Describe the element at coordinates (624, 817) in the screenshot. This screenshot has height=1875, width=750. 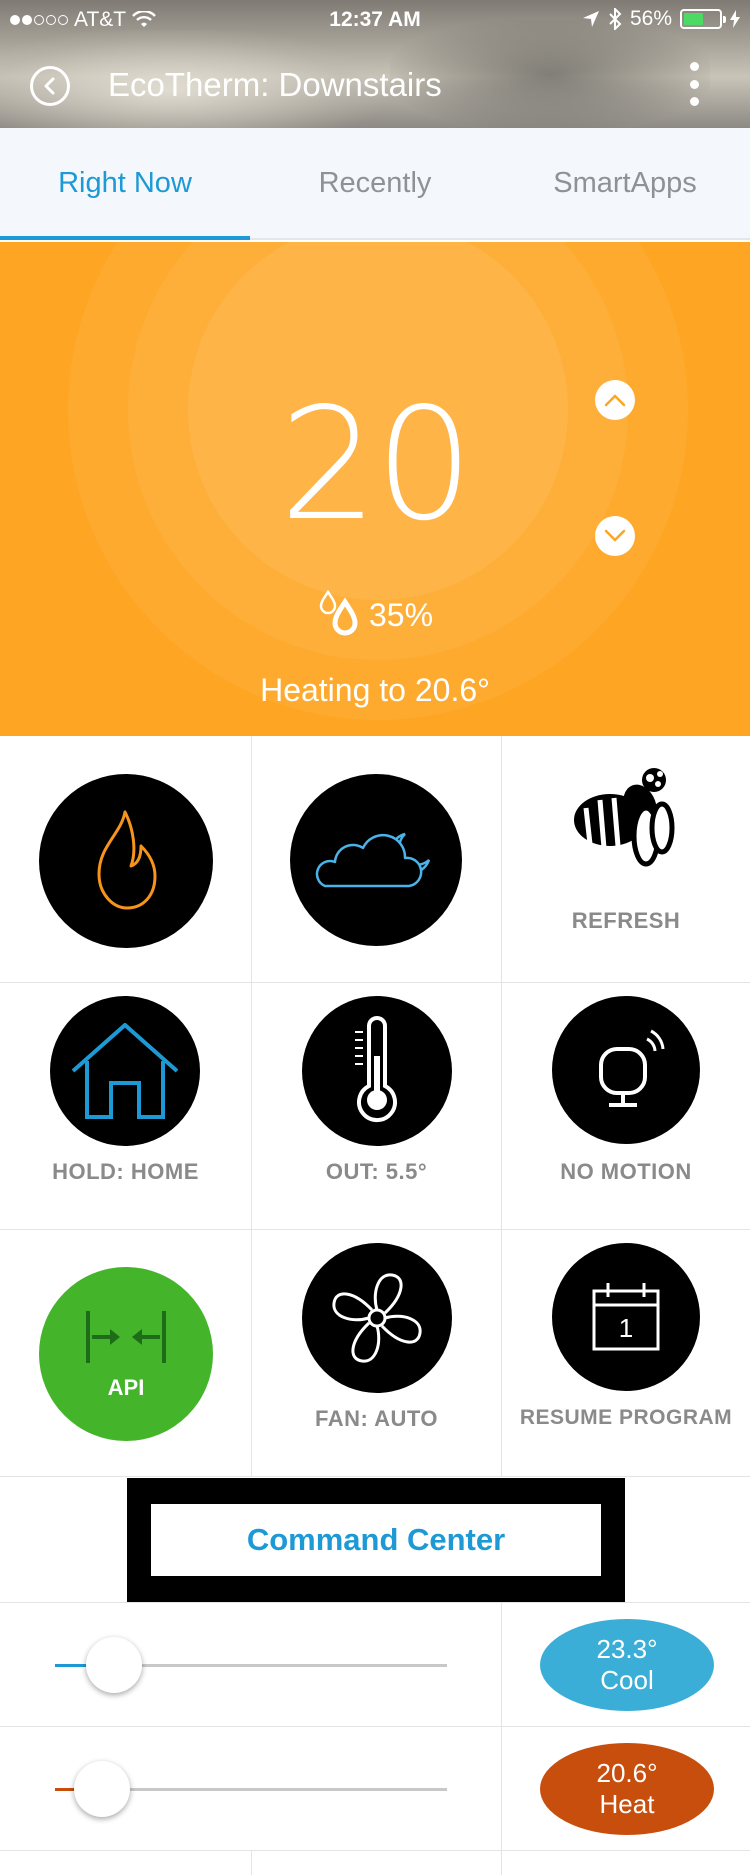
I see `bee-icon` at that location.